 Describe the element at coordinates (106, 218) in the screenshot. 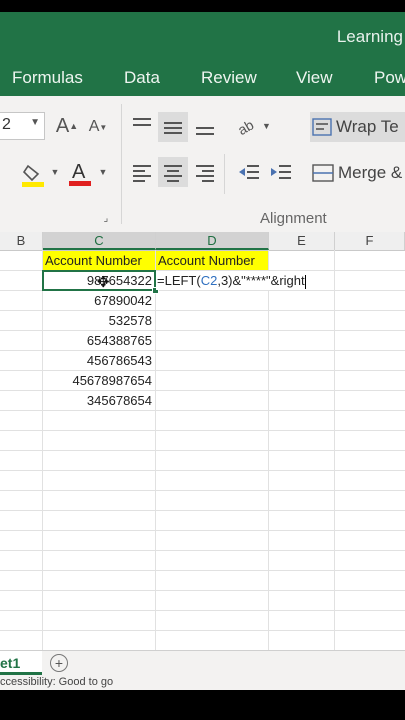

I see `dialog-launcher-icon: ⌟` at that location.